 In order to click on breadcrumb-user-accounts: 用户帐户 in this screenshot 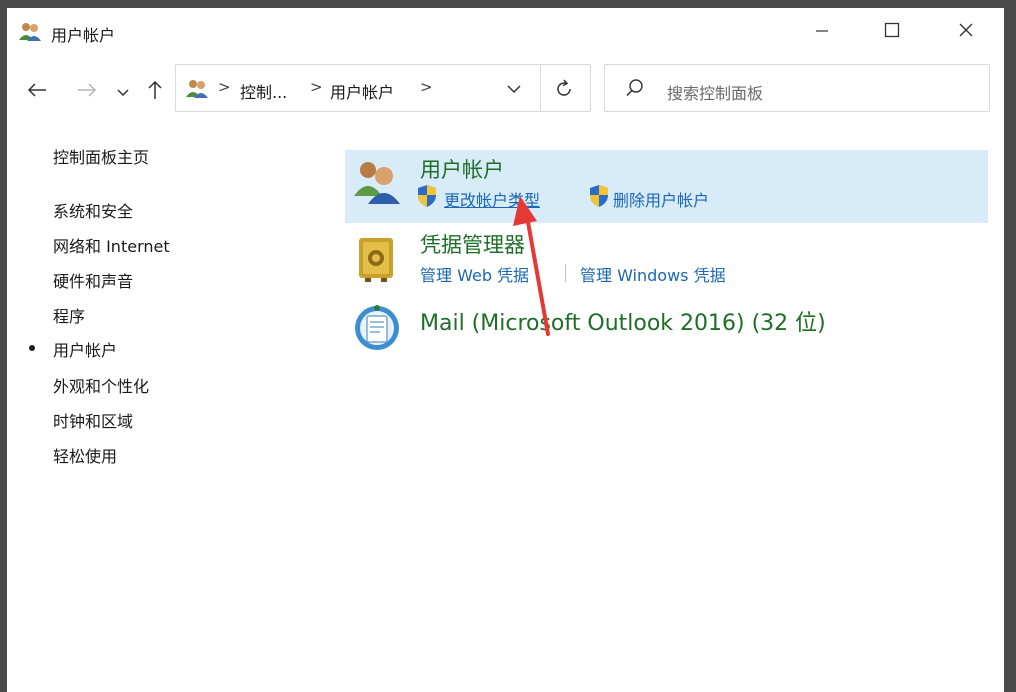, I will do `click(362, 91)`.